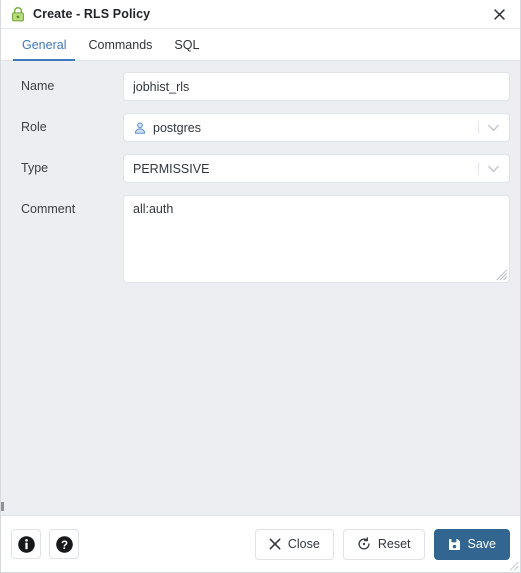 Image resolution: width=521 pixels, height=573 pixels. What do you see at coordinates (260, 45) in the screenshot?
I see `tab-bar: General Commands SQL` at bounding box center [260, 45].